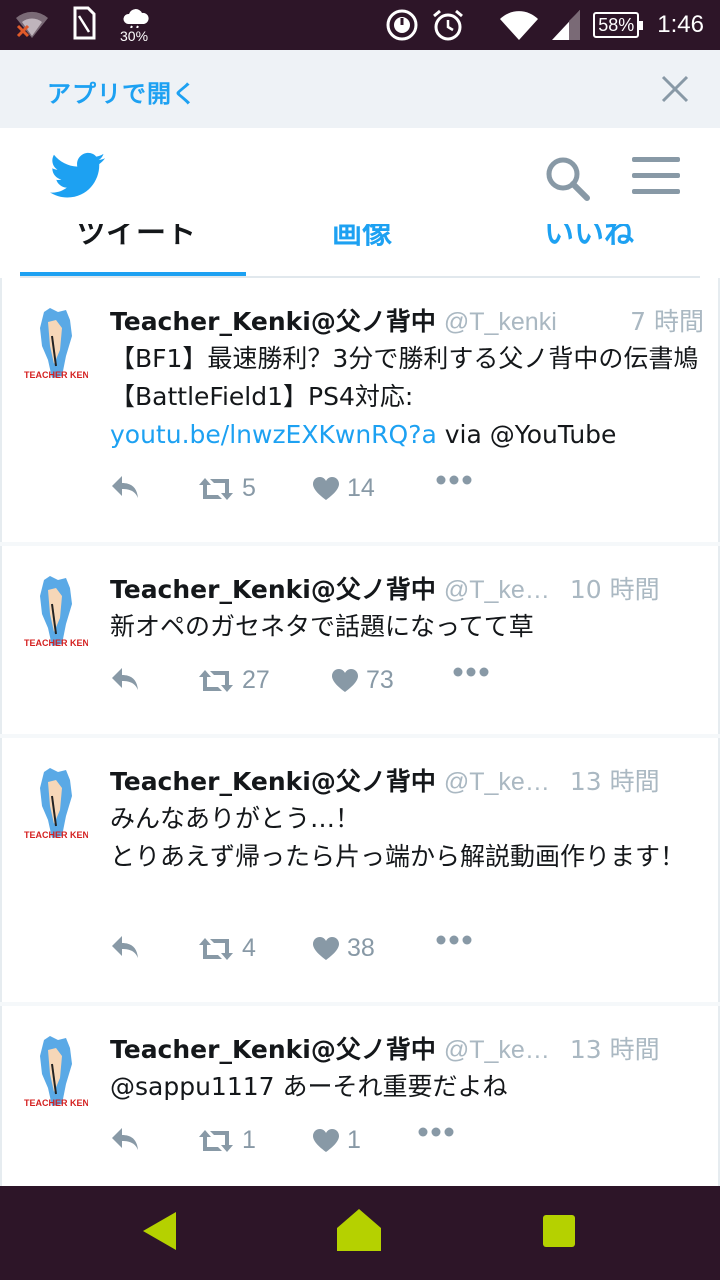  I want to click on like-button: 14, so click(344, 488).